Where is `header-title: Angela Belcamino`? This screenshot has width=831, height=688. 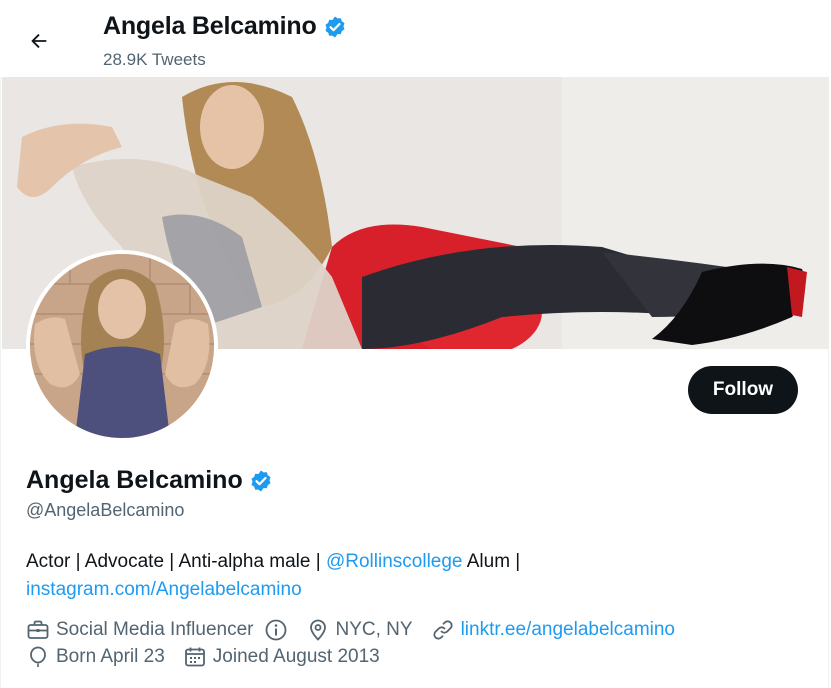
header-title: Angela Belcamino is located at coordinates (225, 26).